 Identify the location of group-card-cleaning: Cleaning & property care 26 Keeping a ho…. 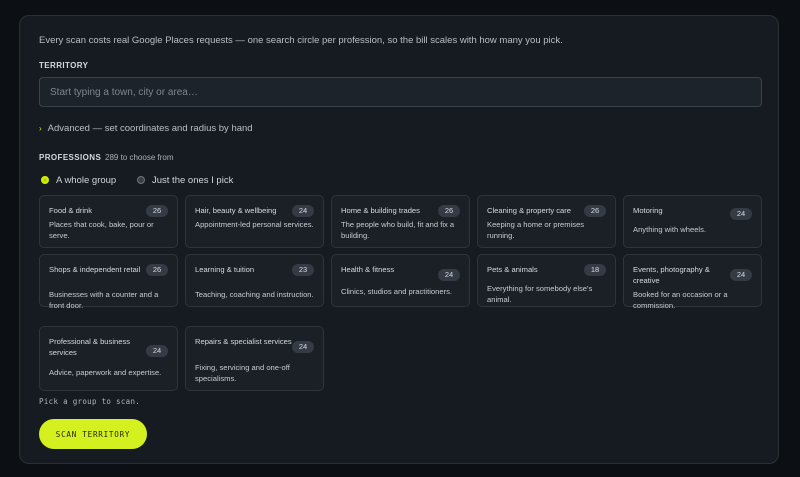
(546, 221).